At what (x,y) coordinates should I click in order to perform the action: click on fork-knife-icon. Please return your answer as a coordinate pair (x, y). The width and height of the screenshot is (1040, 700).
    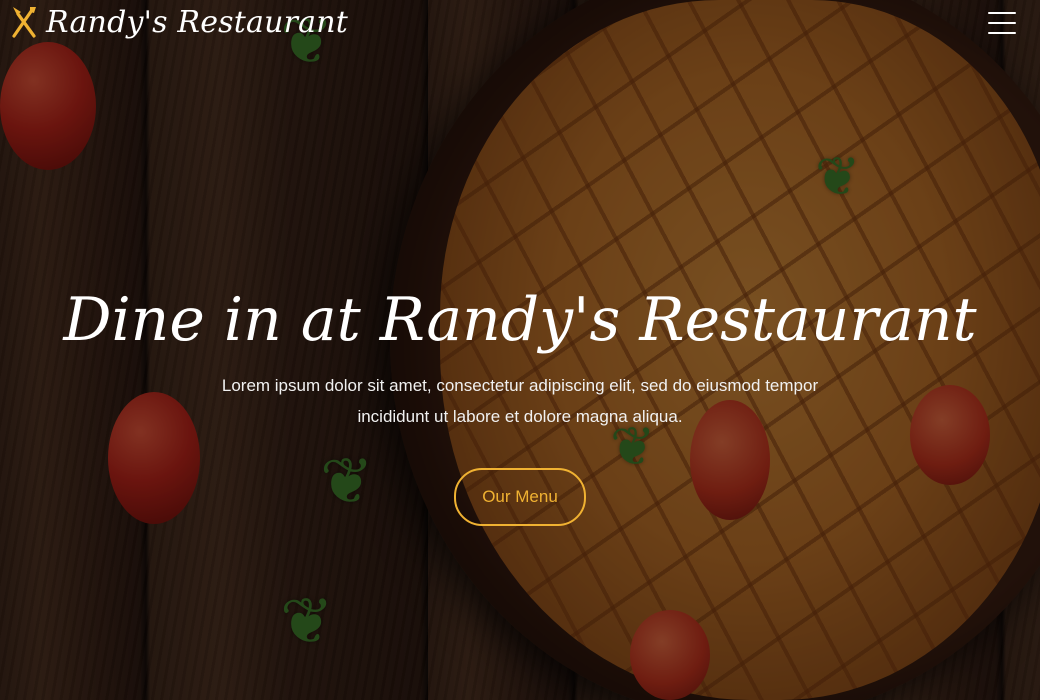
    Looking at the image, I should click on (24, 22).